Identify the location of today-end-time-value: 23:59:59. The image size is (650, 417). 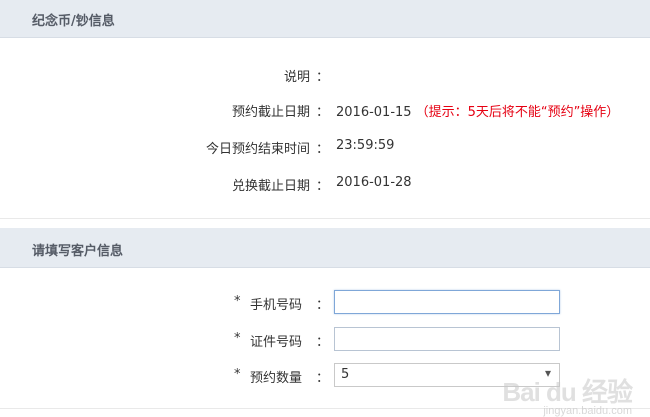
(365, 145).